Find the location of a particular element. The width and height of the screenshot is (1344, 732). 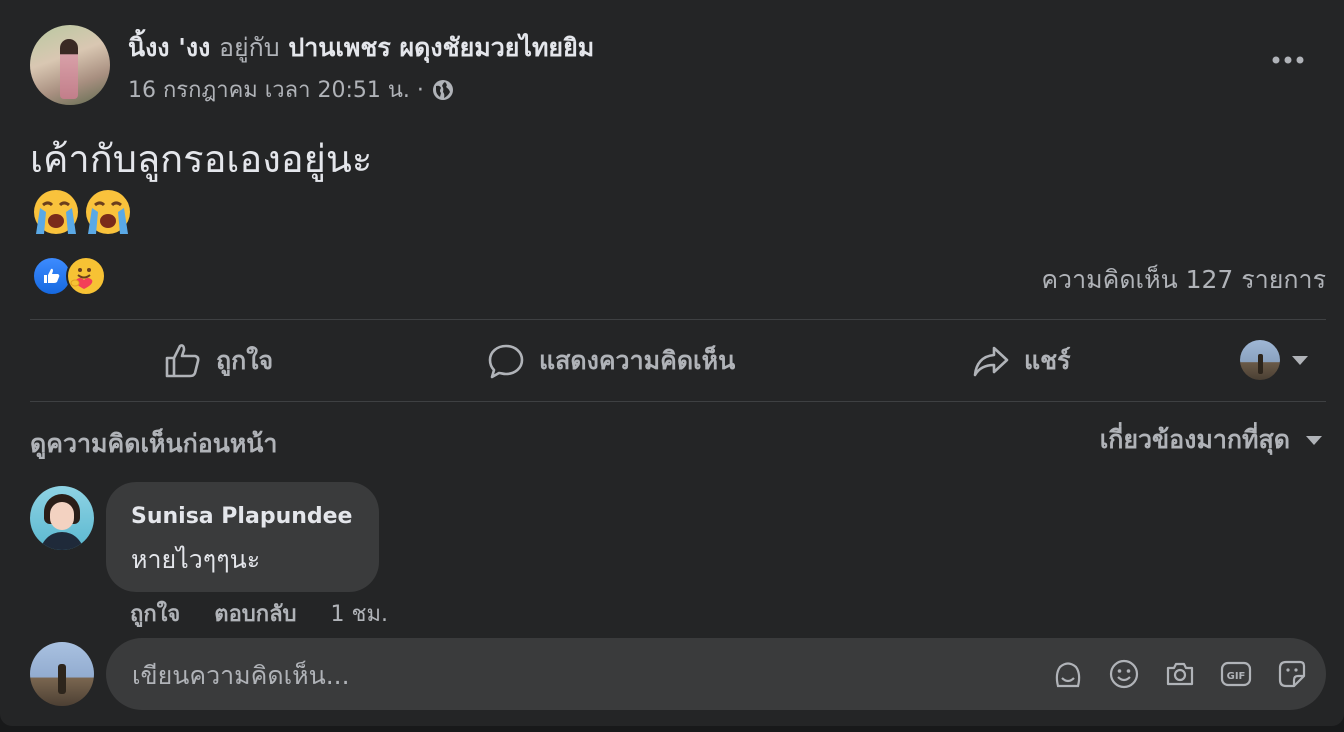

with-word: อยู่กับ is located at coordinates (249, 47).